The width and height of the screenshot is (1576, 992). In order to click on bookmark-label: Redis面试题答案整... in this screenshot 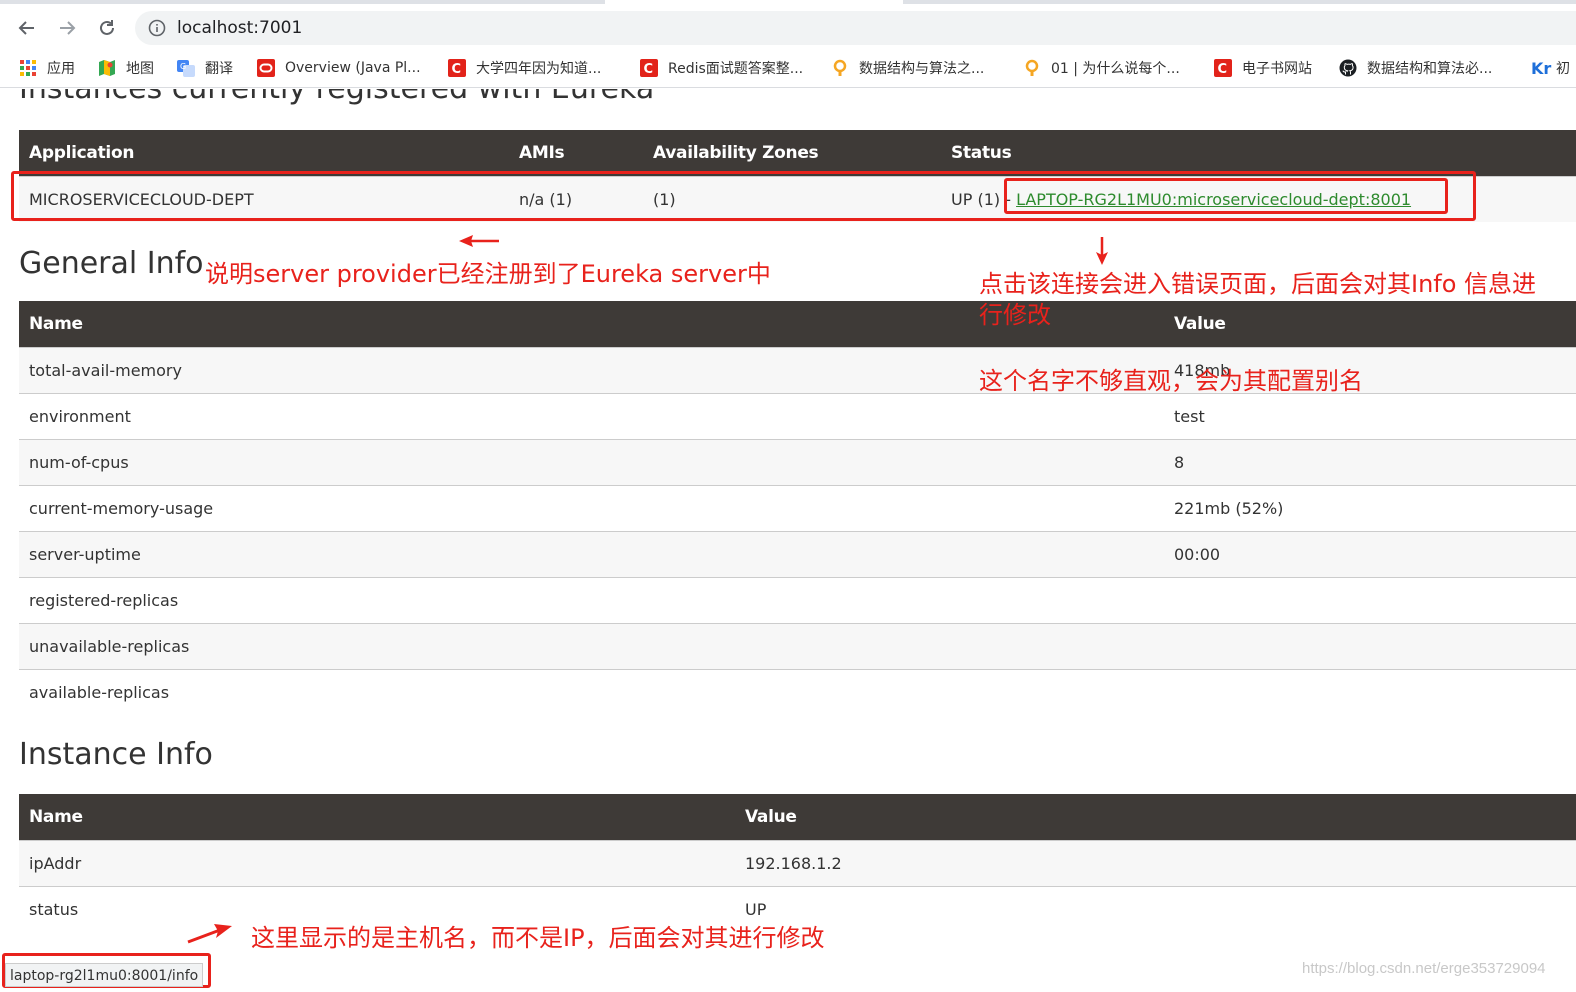, I will do `click(736, 69)`.